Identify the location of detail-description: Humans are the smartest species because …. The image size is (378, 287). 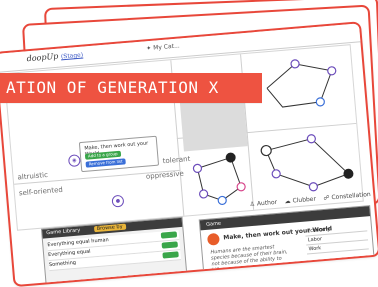
(249, 259).